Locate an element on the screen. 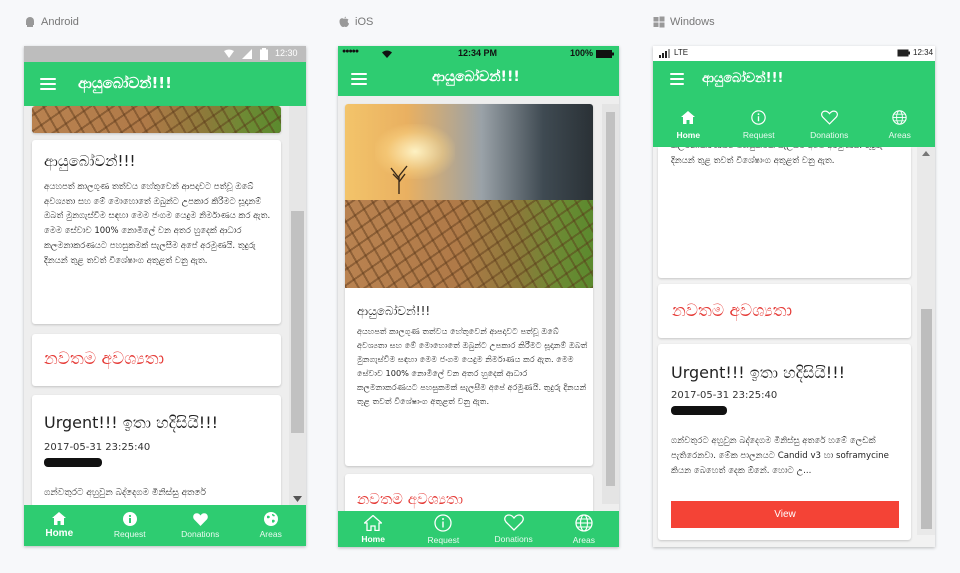  status-time: 12:34 is located at coordinates (923, 52).